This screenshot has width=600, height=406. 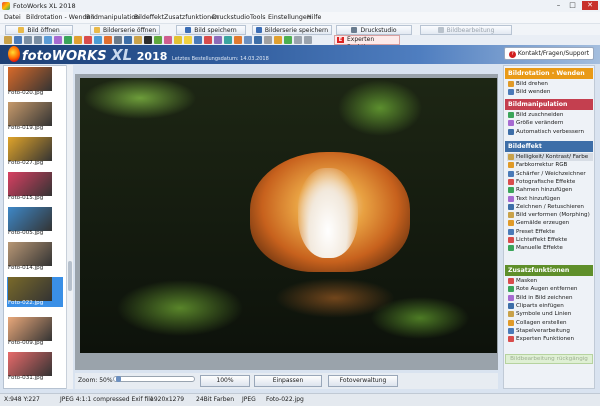 I want to click on color-icon, so click(x=108, y=40).